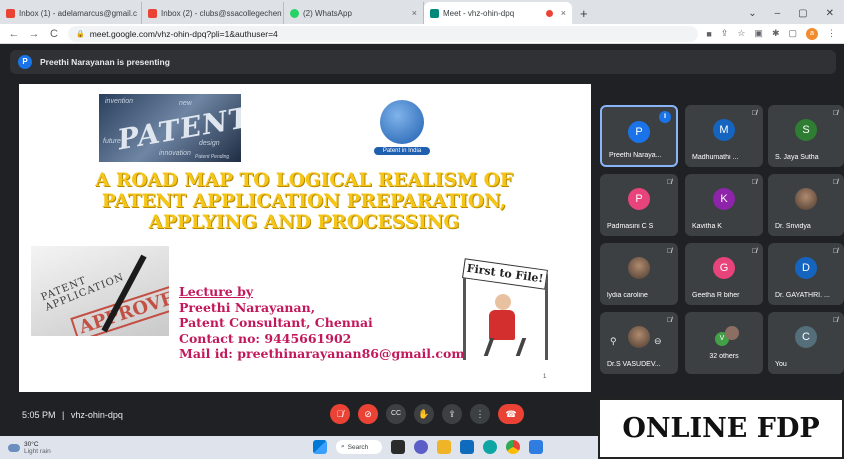  What do you see at coordinates (778, 13) in the screenshot?
I see `minimize-icon: –` at bounding box center [778, 13].